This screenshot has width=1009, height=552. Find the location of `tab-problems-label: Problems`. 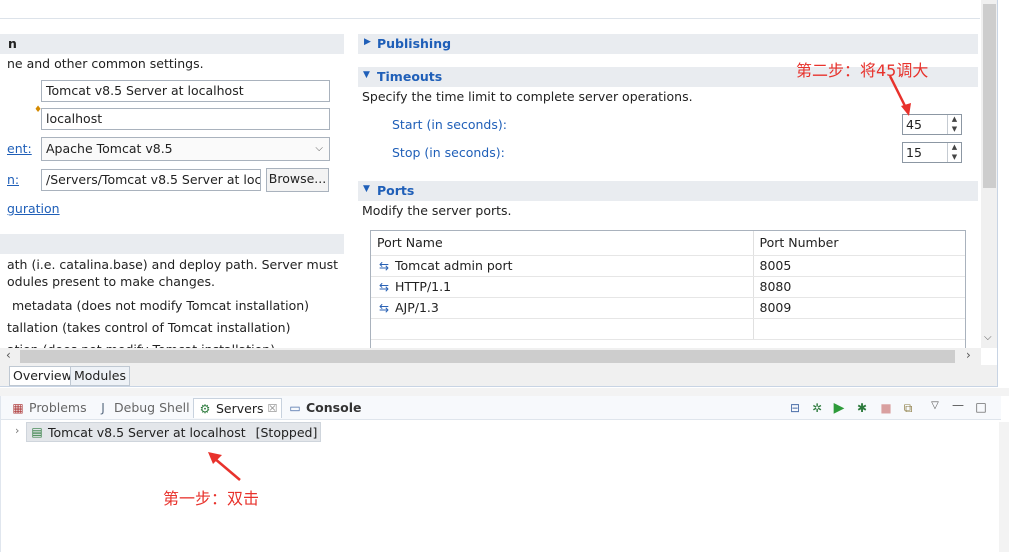

tab-problems-label: Problems is located at coordinates (58, 407).